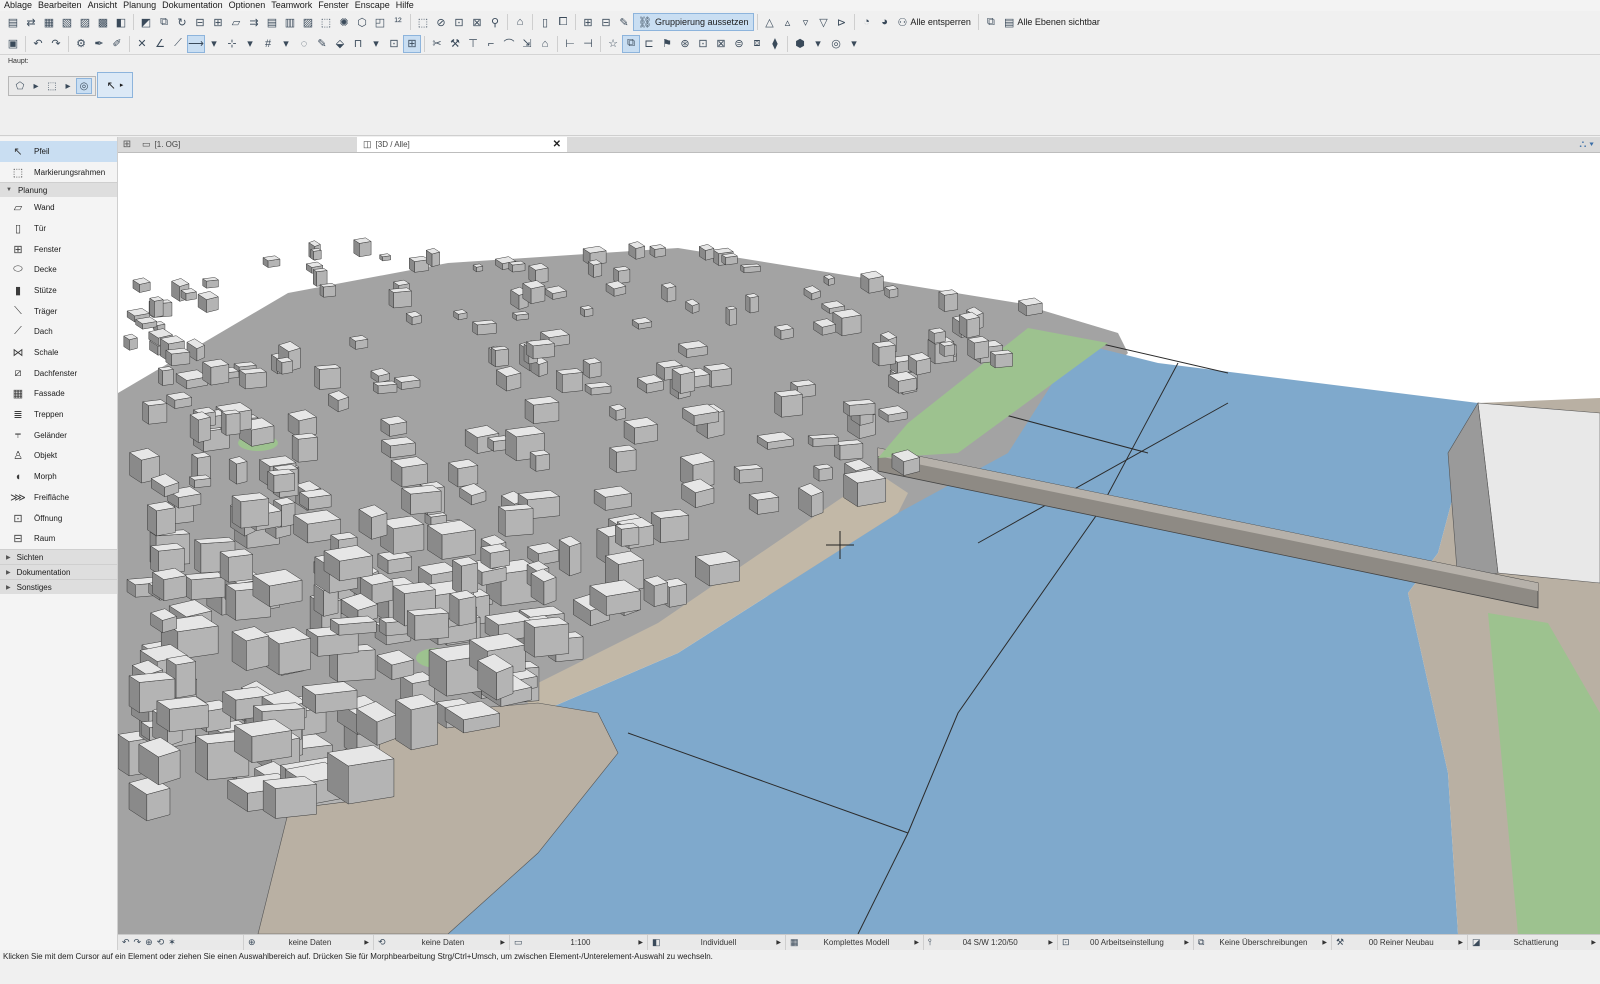  What do you see at coordinates (372, 5) in the screenshot?
I see `menu-enscape: Enscape` at bounding box center [372, 5].